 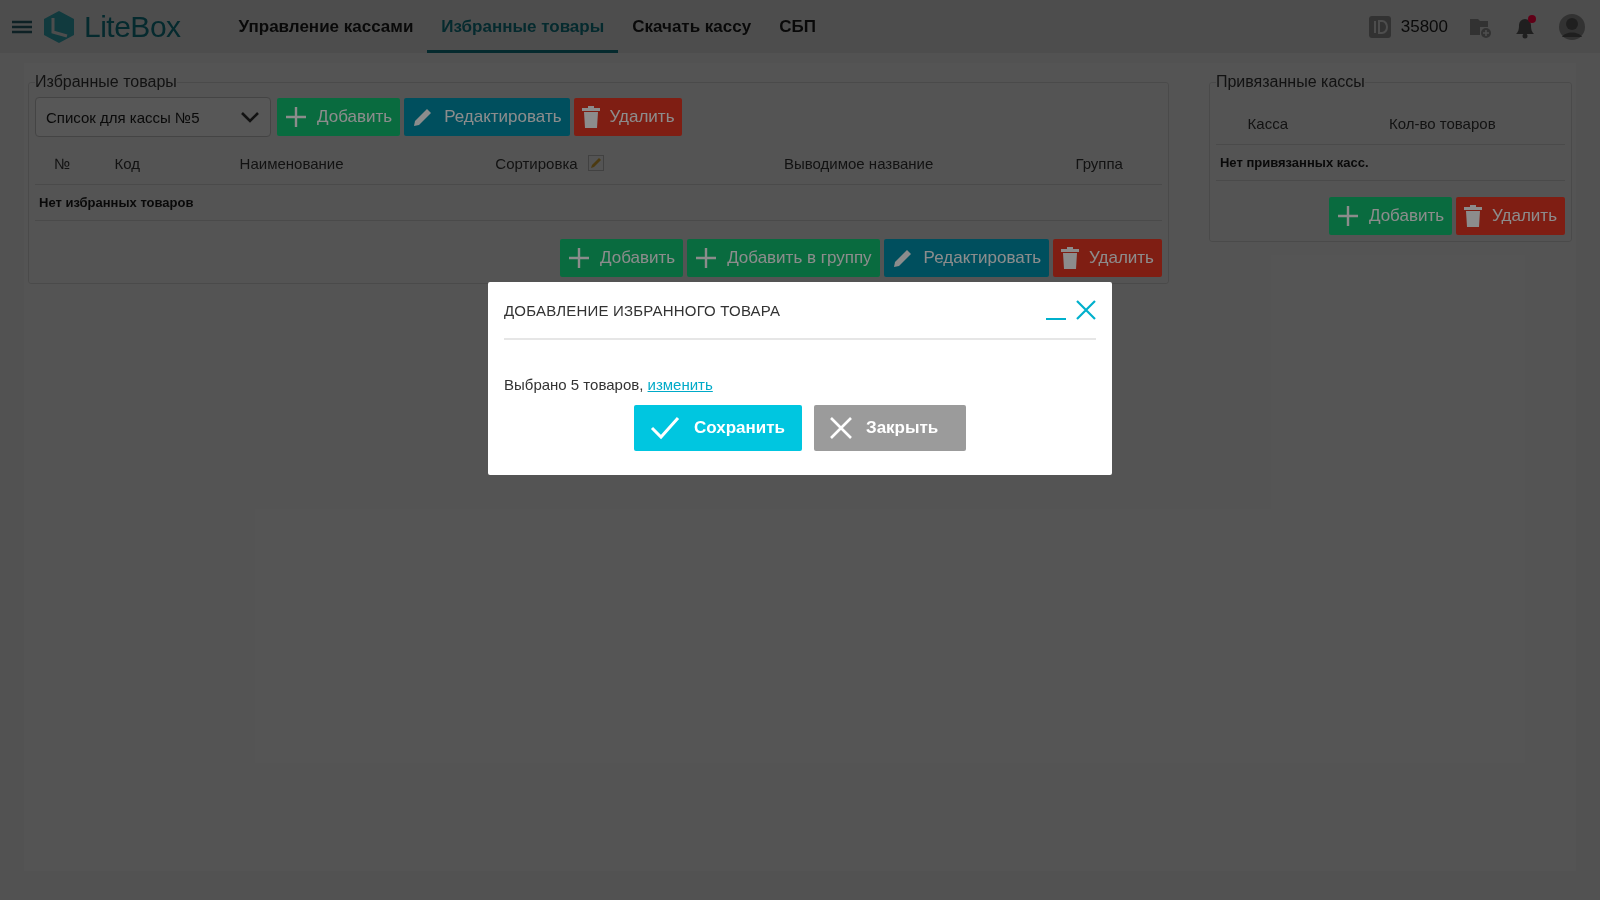 What do you see at coordinates (62, 164) in the screenshot?
I see `column-header: №` at bounding box center [62, 164].